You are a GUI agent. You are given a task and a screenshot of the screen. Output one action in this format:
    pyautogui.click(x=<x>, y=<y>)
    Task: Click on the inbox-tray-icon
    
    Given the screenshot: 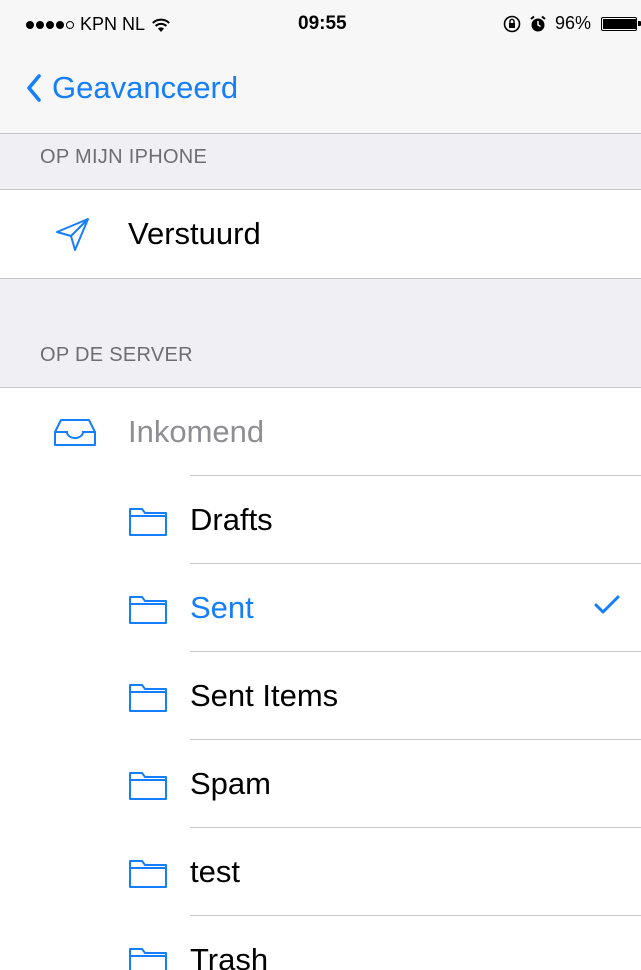 What is the action you would take?
    pyautogui.click(x=75, y=432)
    